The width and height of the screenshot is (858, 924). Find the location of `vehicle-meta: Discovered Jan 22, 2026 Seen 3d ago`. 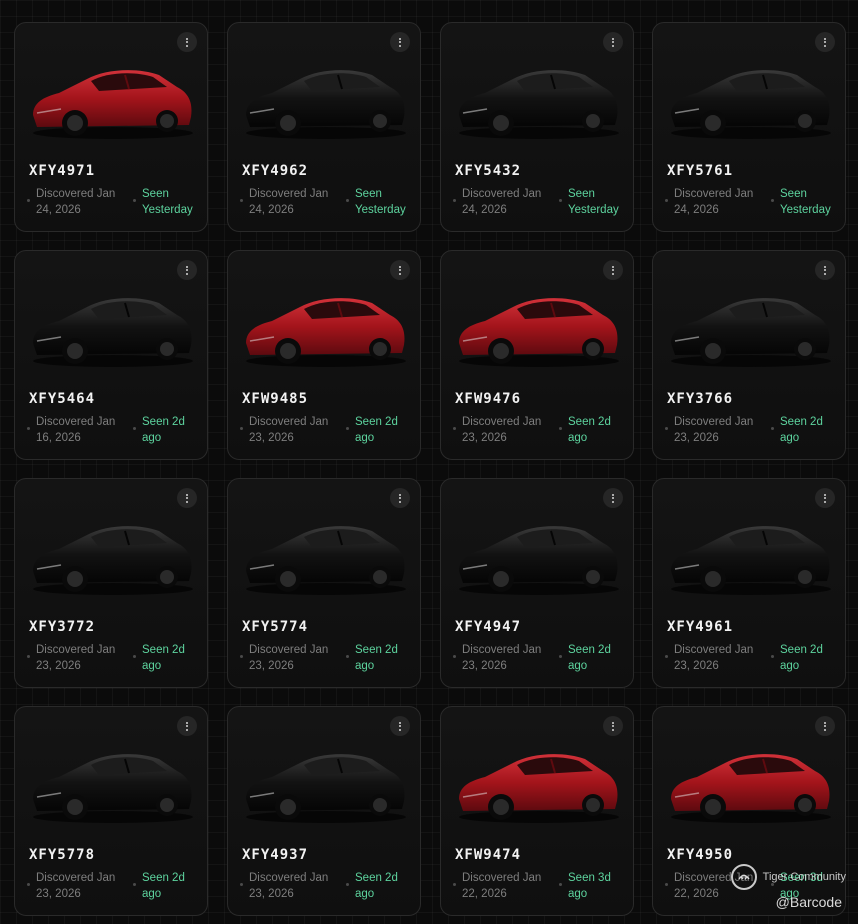

vehicle-meta: Discovered Jan 22, 2026 Seen 3d ago is located at coordinates (539, 886).